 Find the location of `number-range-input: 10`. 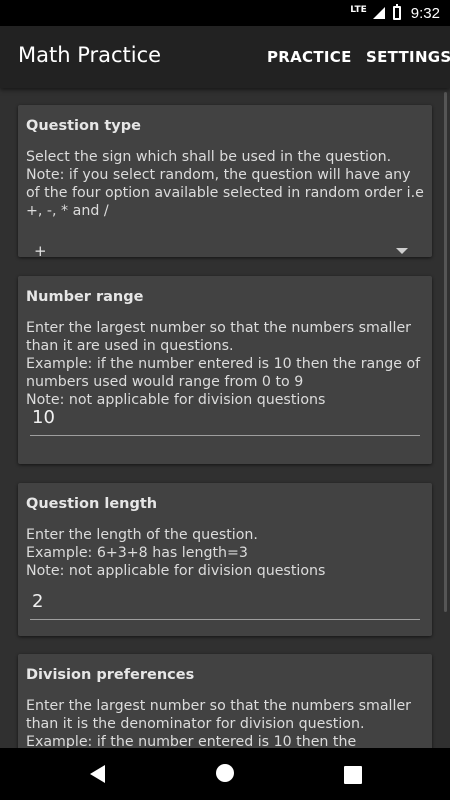

number-range-input: 10 is located at coordinates (225, 418).